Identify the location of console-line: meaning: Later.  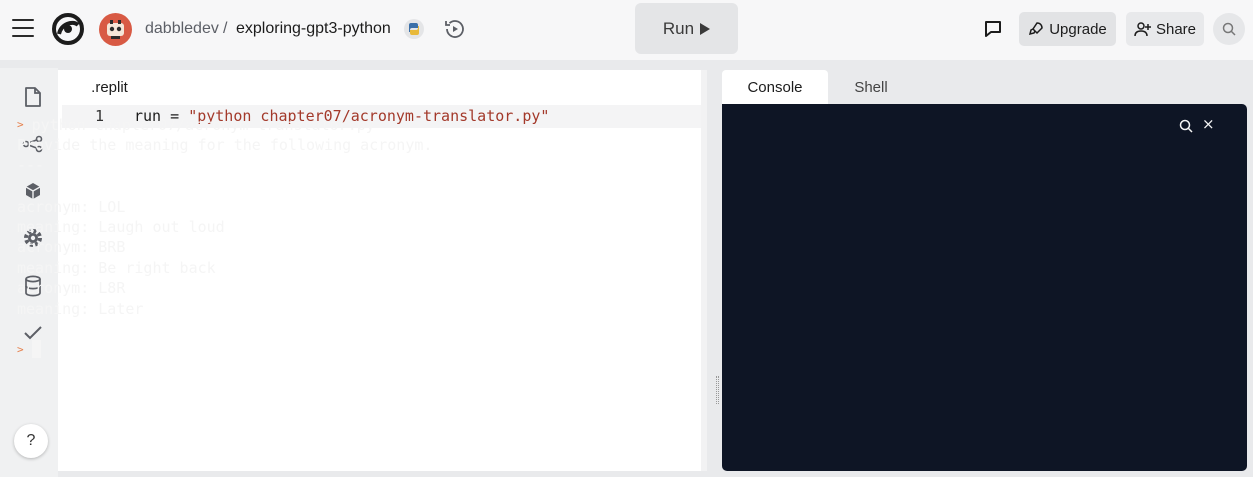
(80, 309).